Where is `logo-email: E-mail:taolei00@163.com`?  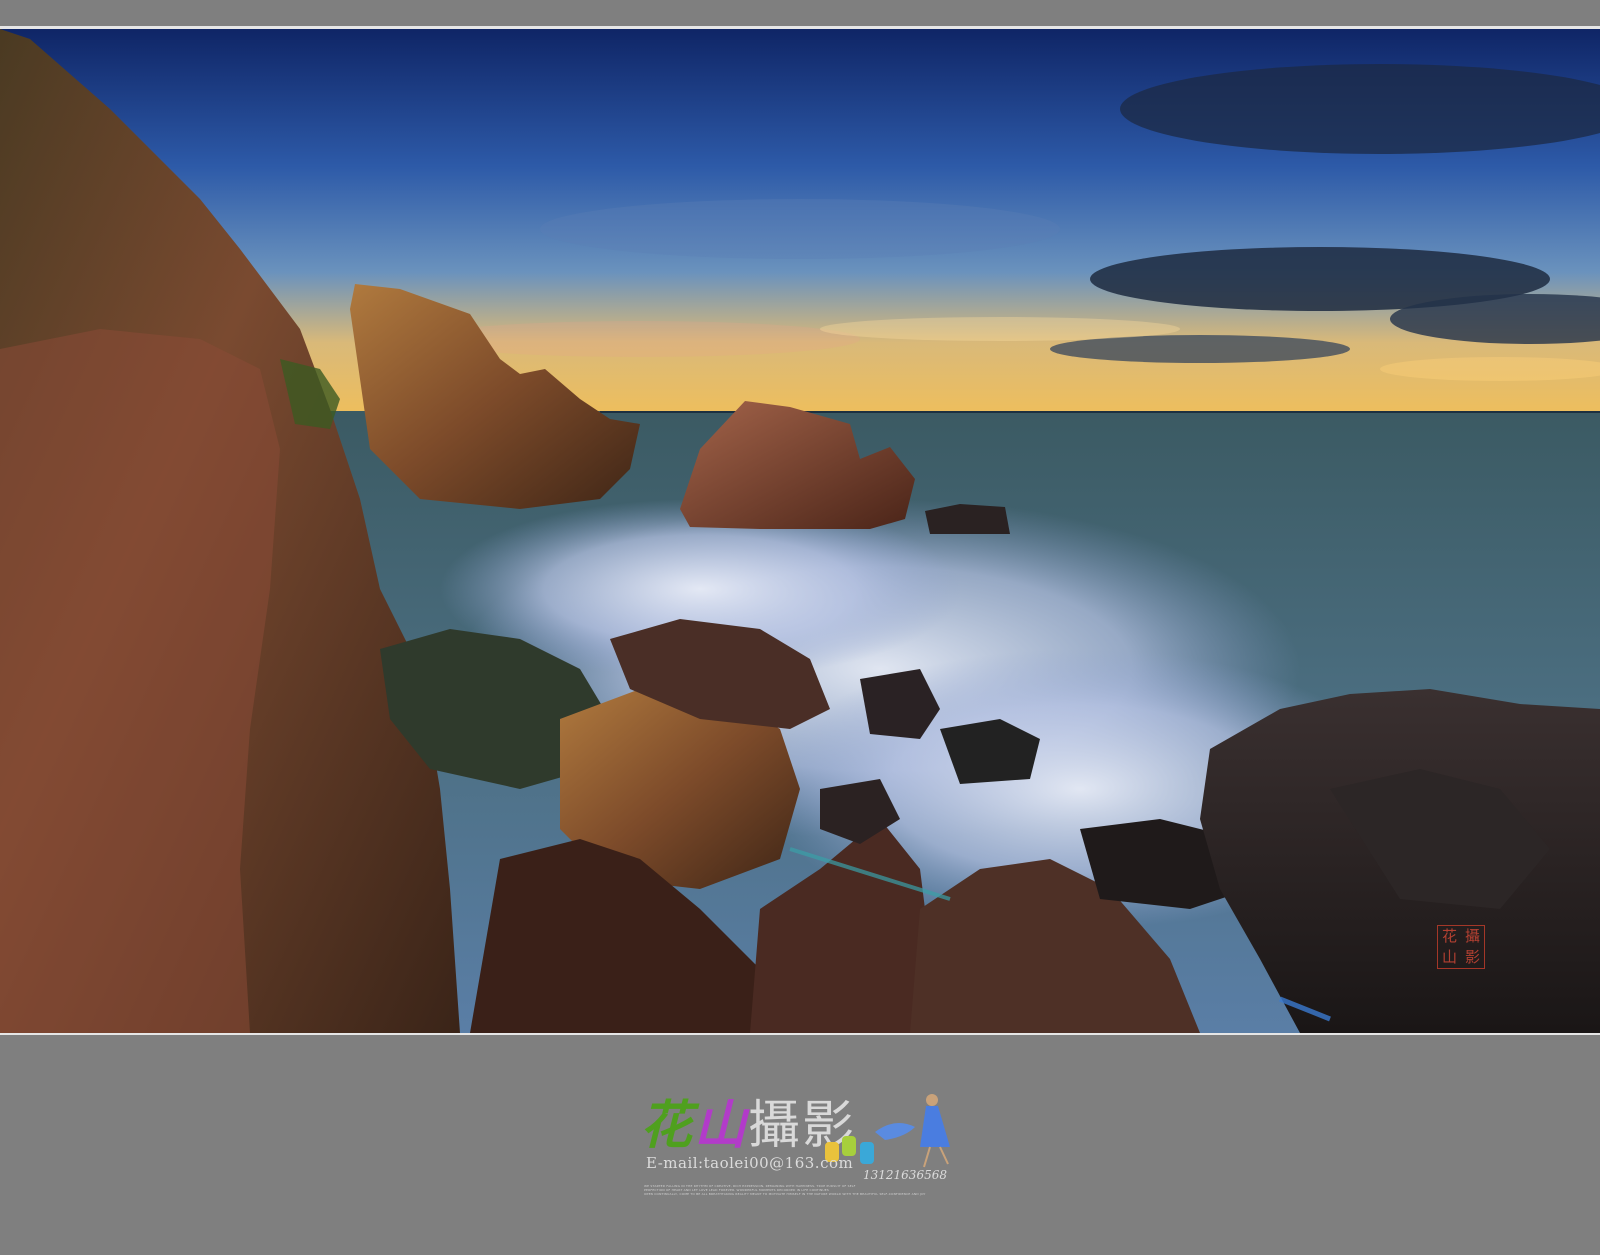
logo-email: E-mail:taolei00@163.com is located at coordinates (750, 1163).